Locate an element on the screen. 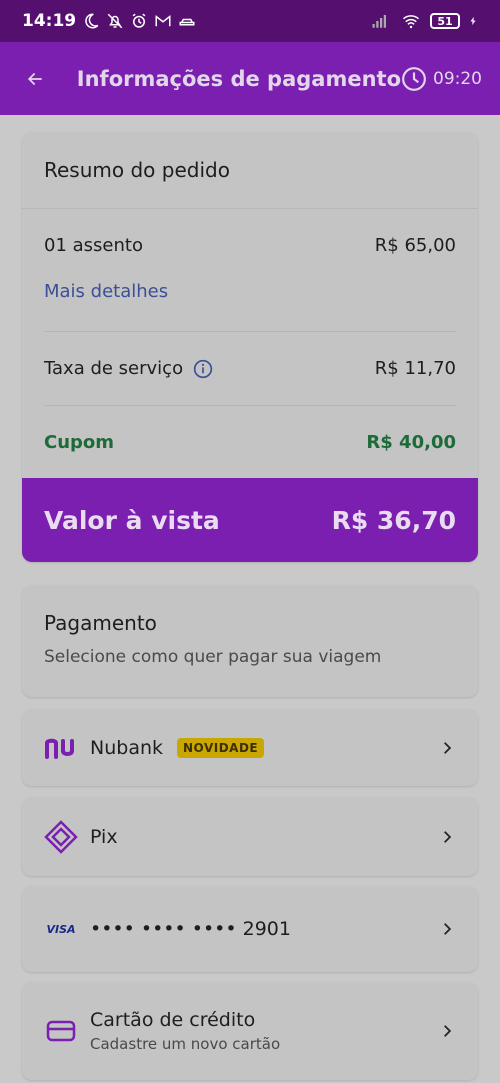 This screenshot has width=500, height=1083. credit-card-icon is located at coordinates (61, 1031).